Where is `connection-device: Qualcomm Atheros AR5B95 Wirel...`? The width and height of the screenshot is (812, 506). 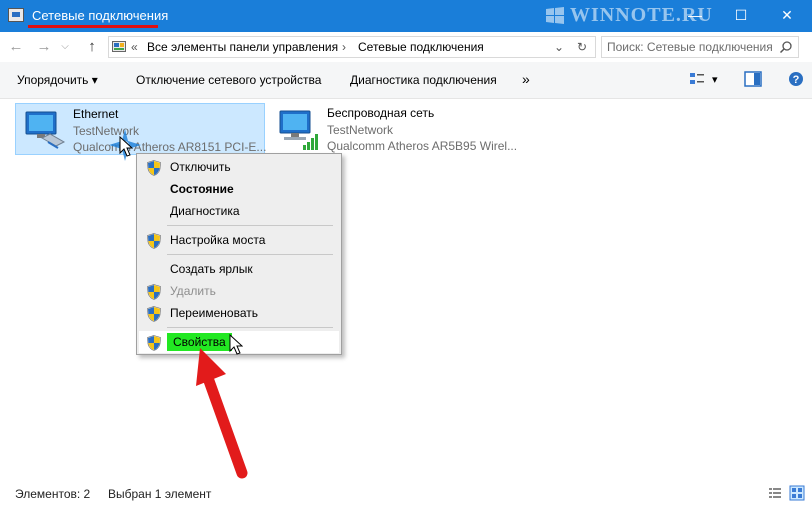 connection-device: Qualcomm Atheros AR5B95 Wirel... is located at coordinates (422, 146).